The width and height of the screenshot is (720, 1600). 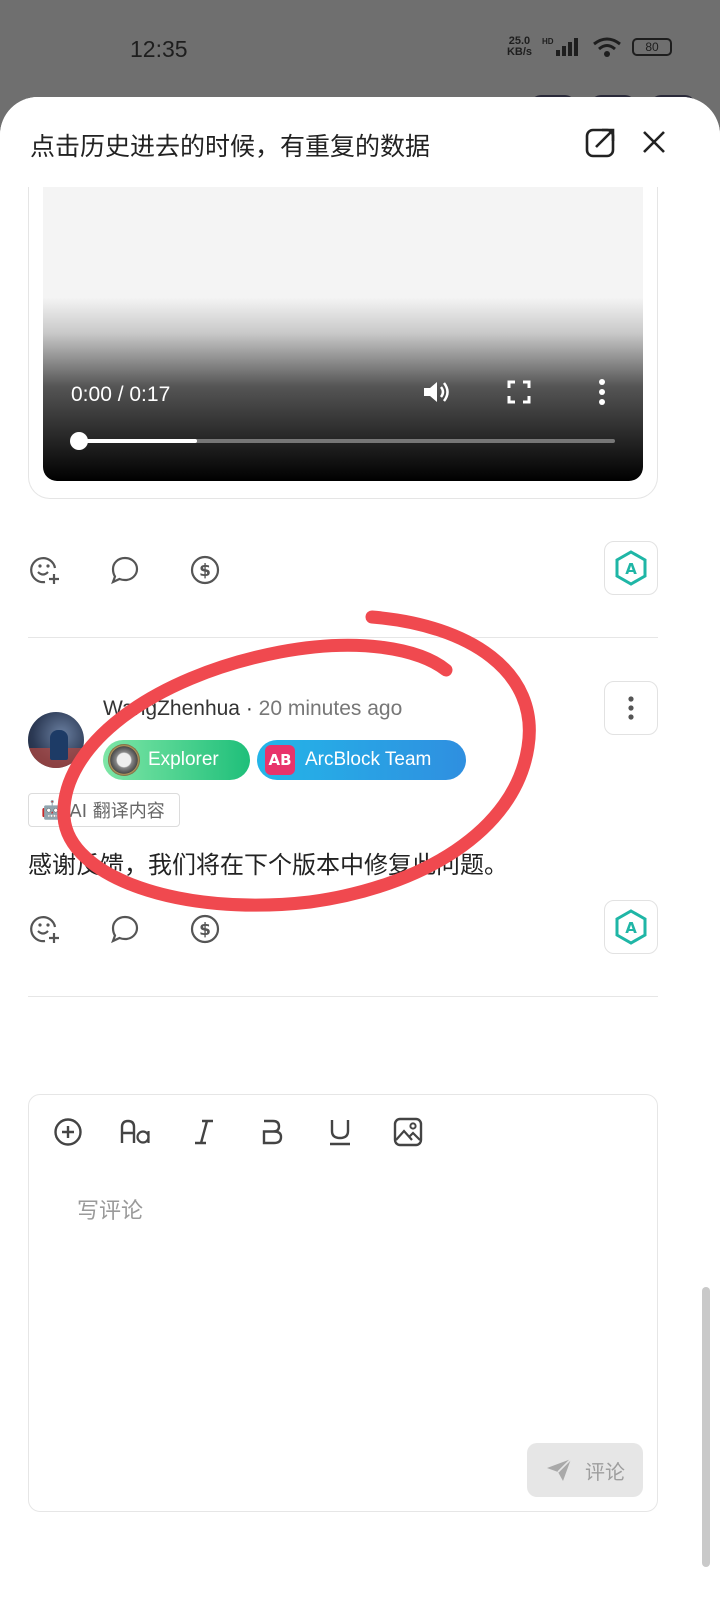 I want to click on badge-team-label: ArcBlock Team, so click(x=368, y=759).